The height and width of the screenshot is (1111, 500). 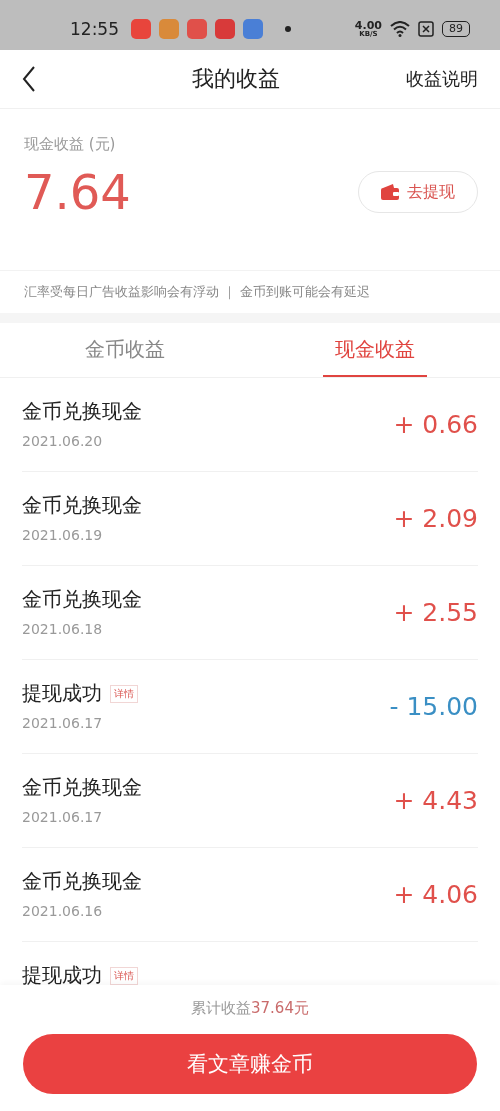 What do you see at coordinates (442, 79) in the screenshot?
I see `earnings-info-link: 收益说明` at bounding box center [442, 79].